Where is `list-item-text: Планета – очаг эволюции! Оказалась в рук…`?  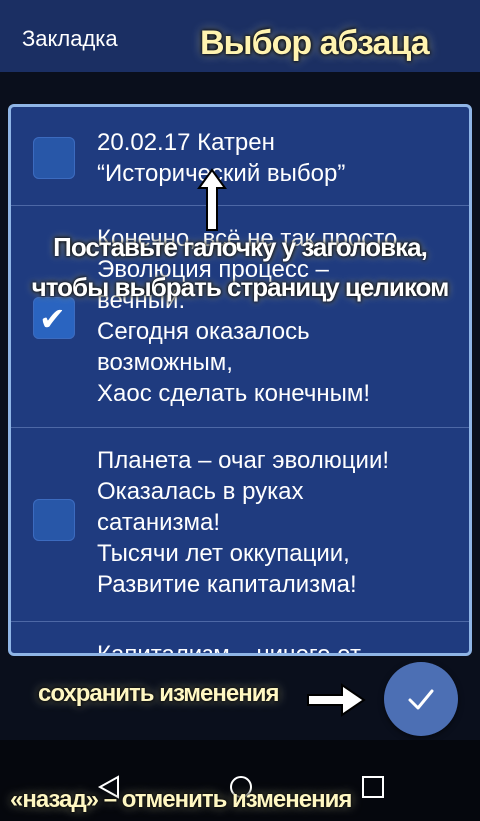
list-item-text: Планета – очаг эволюции! Оказалась в рук… is located at coordinates (243, 522).